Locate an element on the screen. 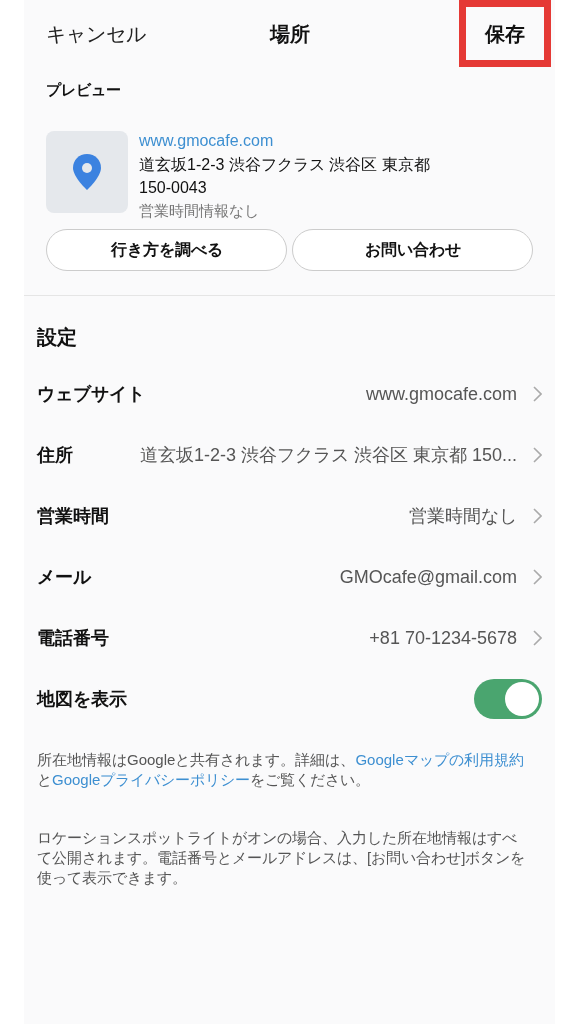 This screenshot has height=1024, width=580. location-pin-icon is located at coordinates (87, 171).